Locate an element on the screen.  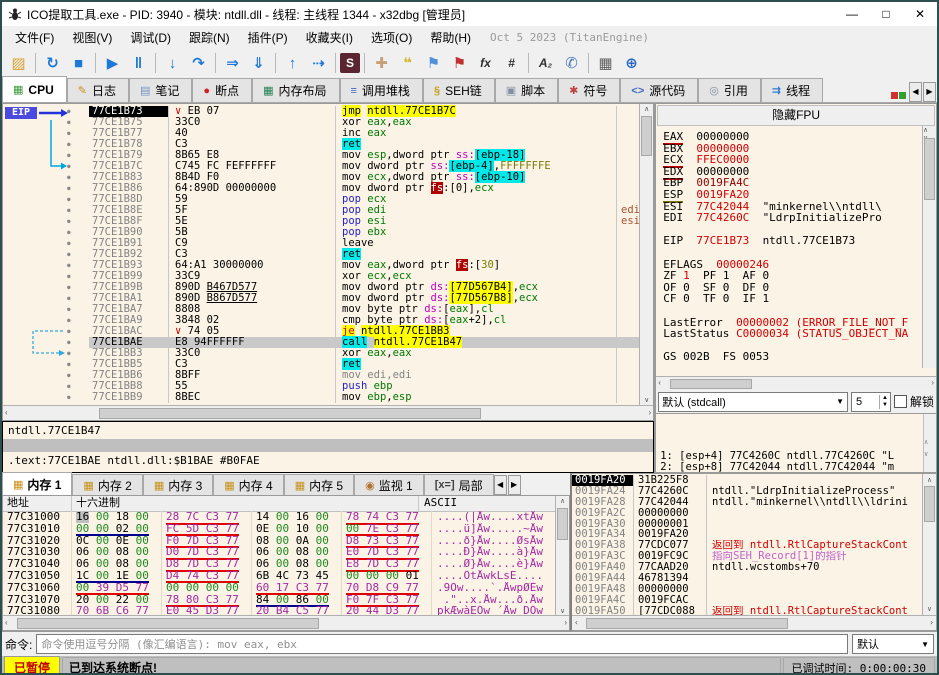
step-out-icon: ↑ is located at coordinates (292, 63).